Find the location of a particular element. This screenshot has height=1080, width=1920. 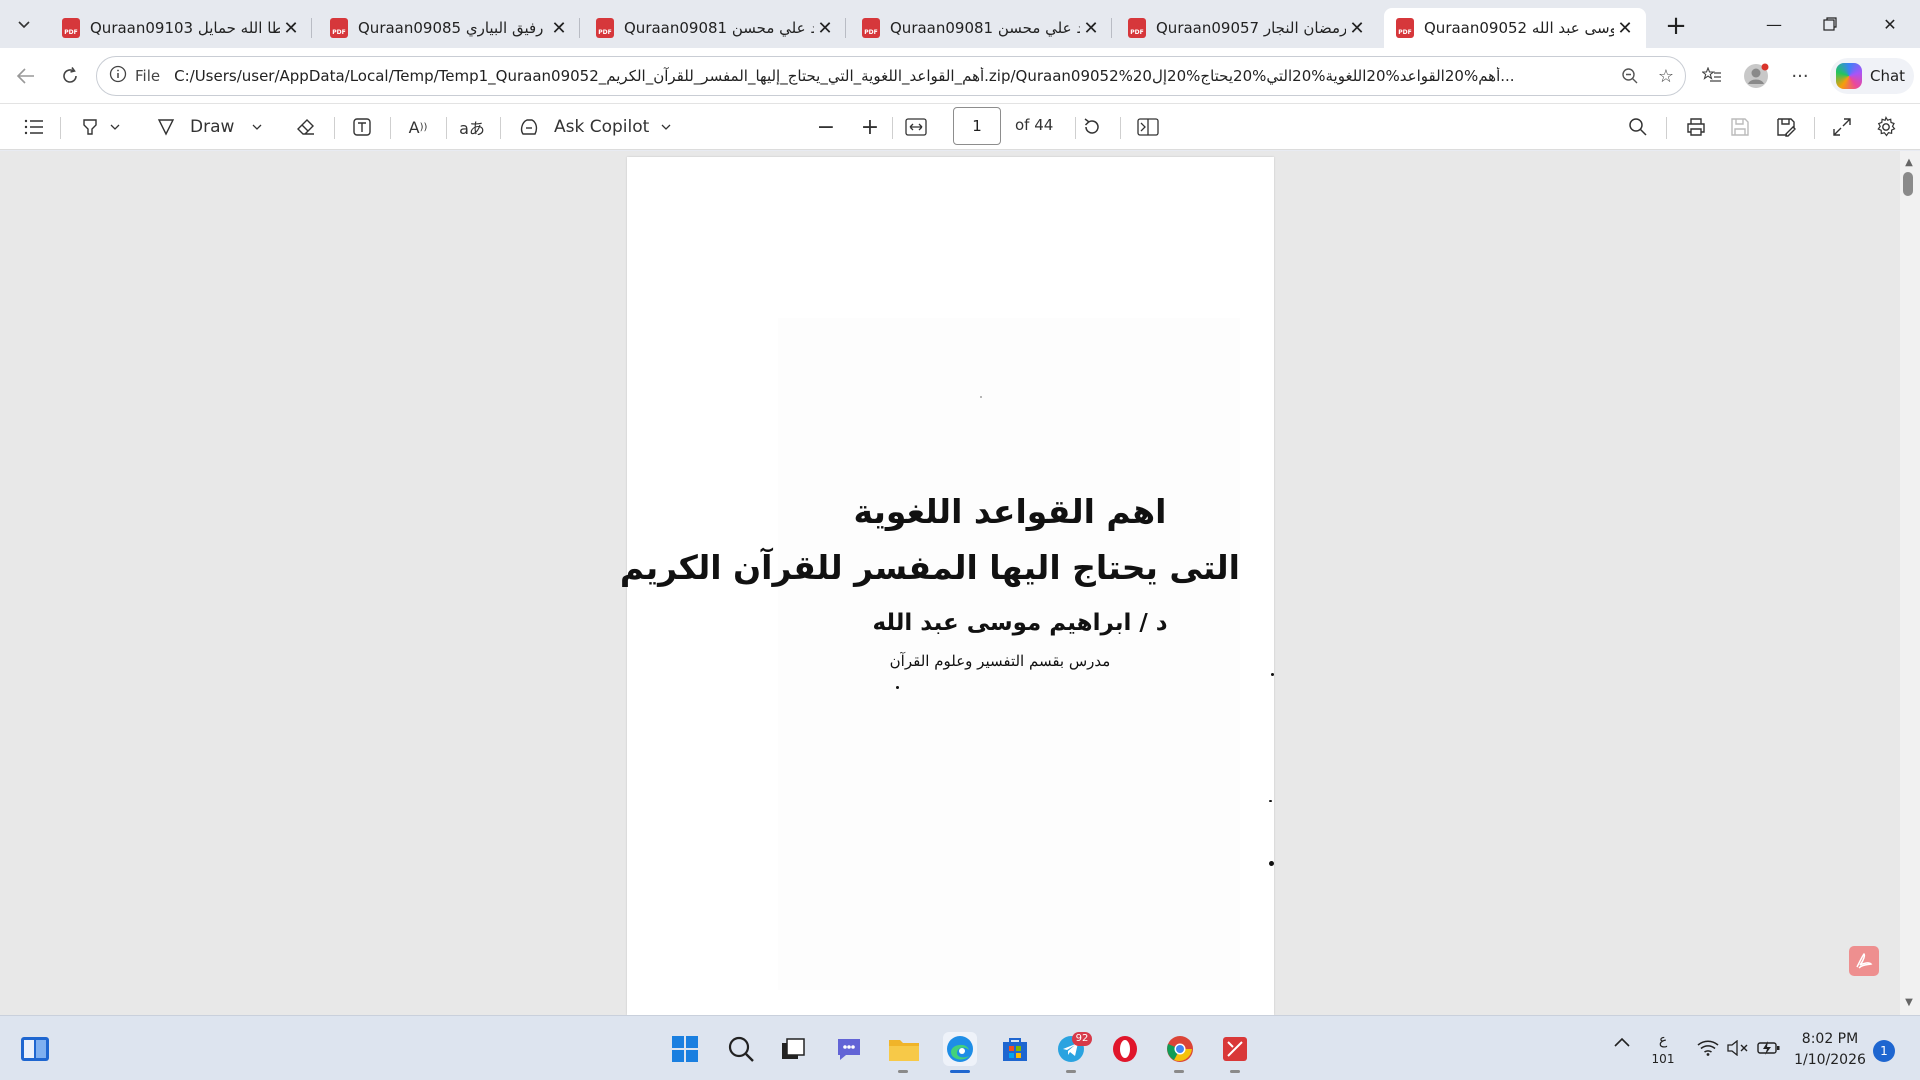

browser-tab-active: PDF Quraan09052 يم موسى عبد الله ✕ is located at coordinates (1515, 28).